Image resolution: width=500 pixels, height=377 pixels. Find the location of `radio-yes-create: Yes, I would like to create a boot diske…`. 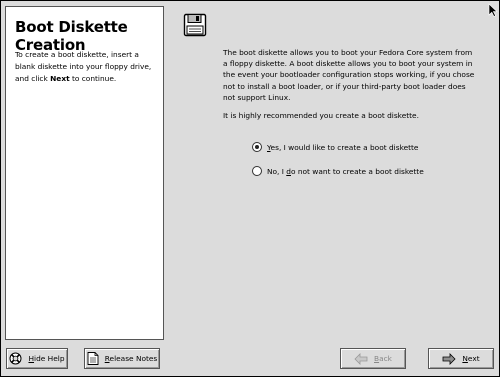

radio-yes-create: Yes, I would like to create a boot diske… is located at coordinates (335, 147).